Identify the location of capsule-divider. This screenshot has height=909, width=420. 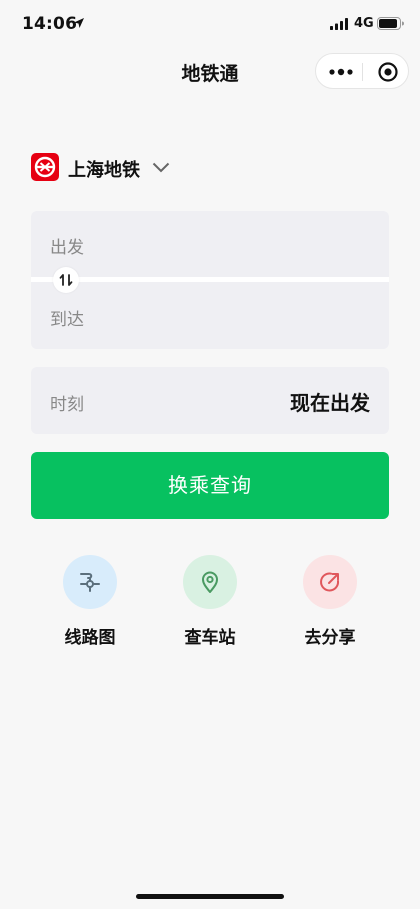
(362, 72).